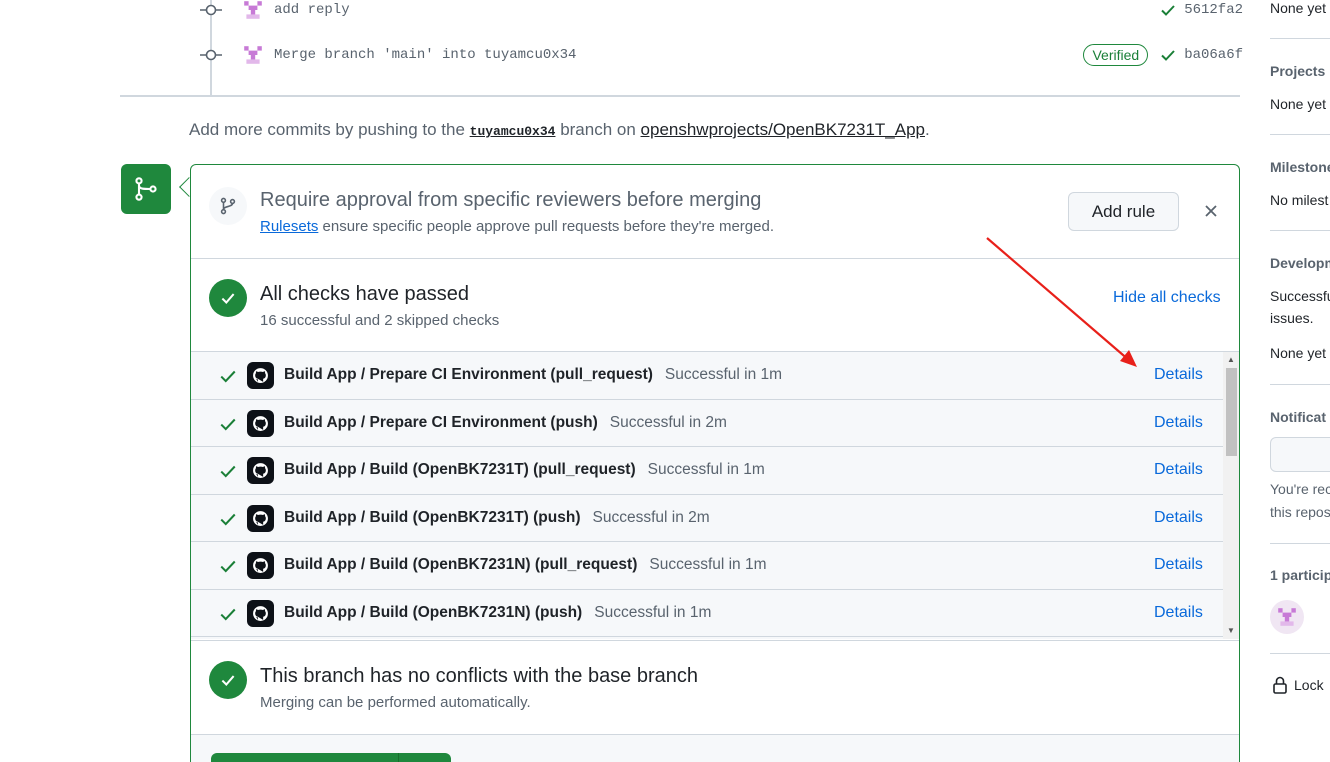  What do you see at coordinates (1231, 495) in the screenshot?
I see `checks-scrollbar: ▲ ▼` at bounding box center [1231, 495].